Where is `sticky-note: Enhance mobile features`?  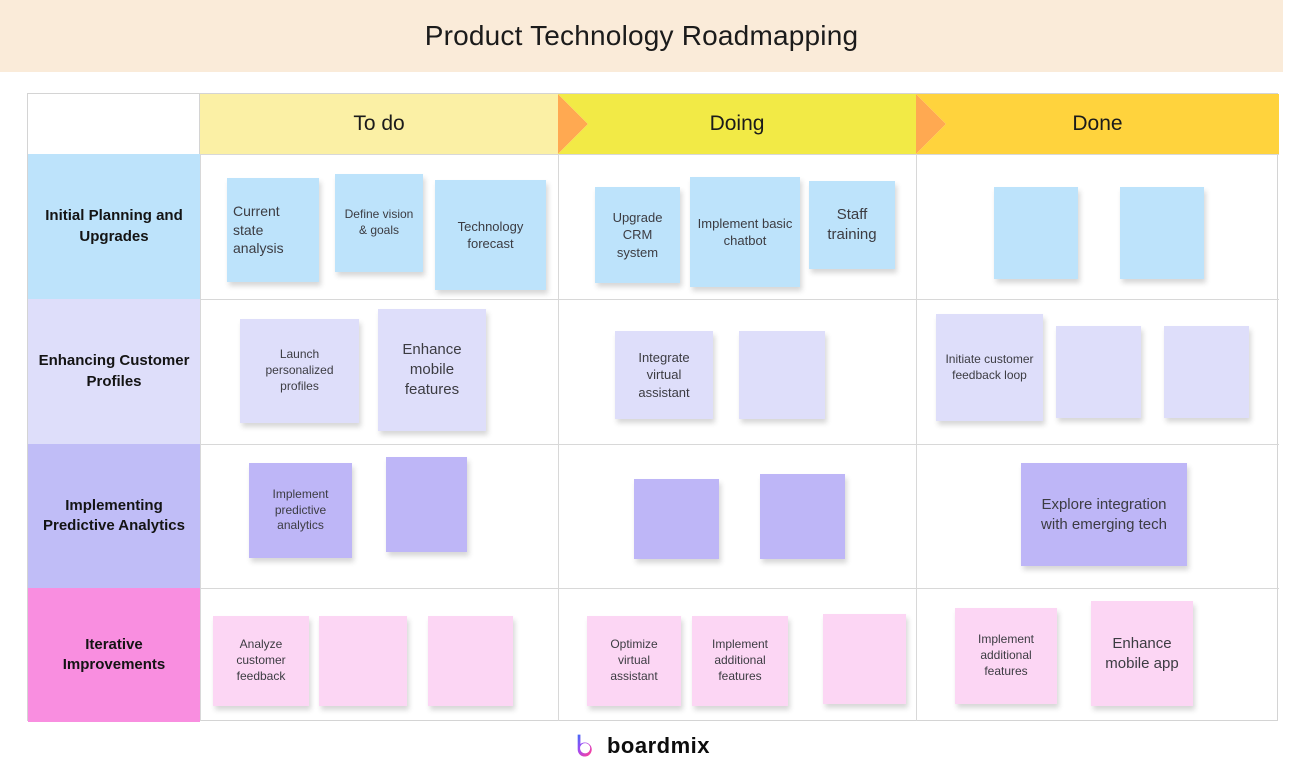
sticky-note: Enhance mobile features is located at coordinates (432, 370).